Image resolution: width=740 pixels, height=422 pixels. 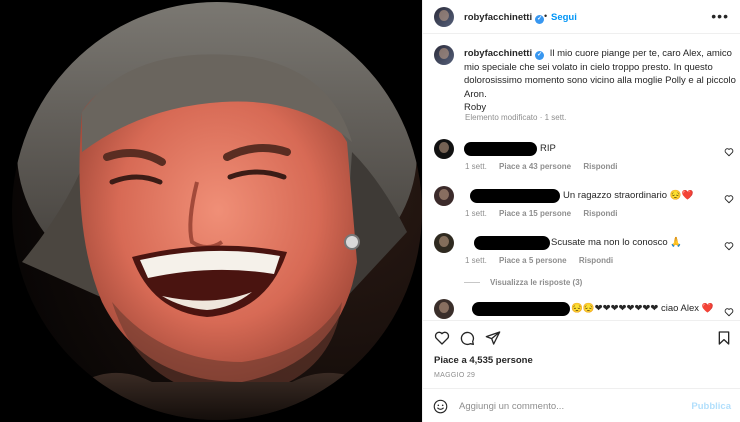 What do you see at coordinates (442, 338) in the screenshot?
I see `like-heart-icon` at bounding box center [442, 338].